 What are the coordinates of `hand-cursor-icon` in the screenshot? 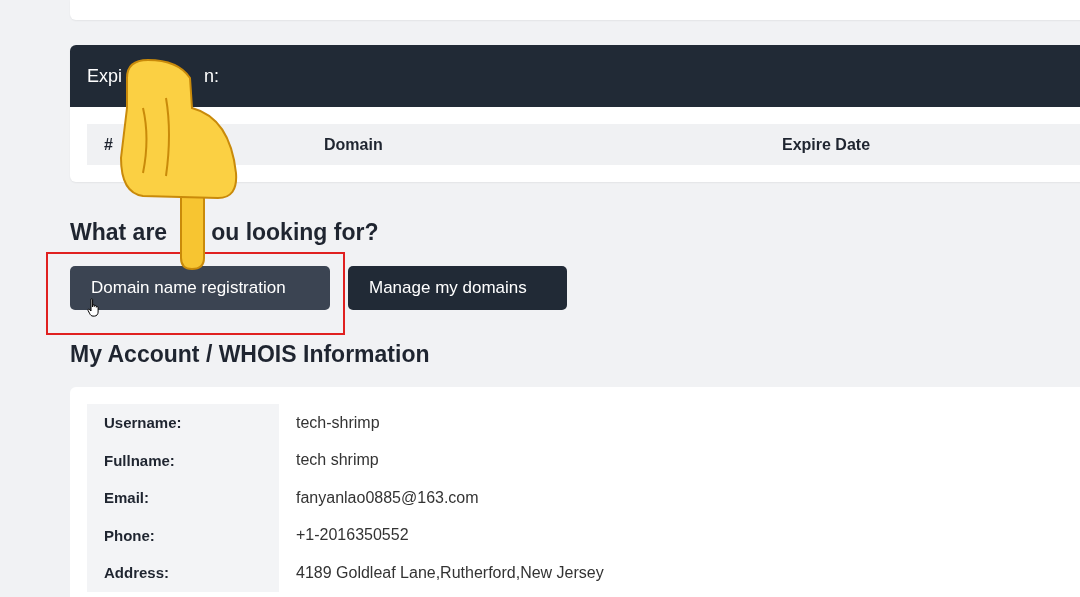 It's located at (94, 308).